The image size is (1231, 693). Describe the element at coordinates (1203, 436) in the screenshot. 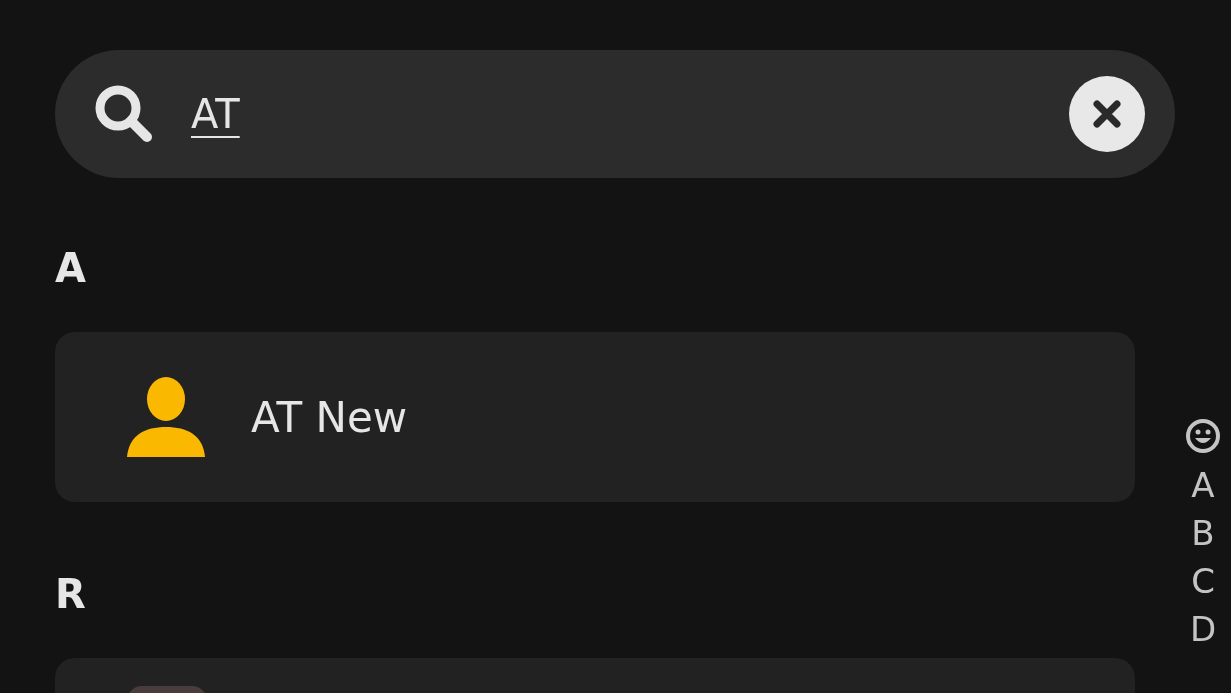

I see `smiley-icon` at that location.